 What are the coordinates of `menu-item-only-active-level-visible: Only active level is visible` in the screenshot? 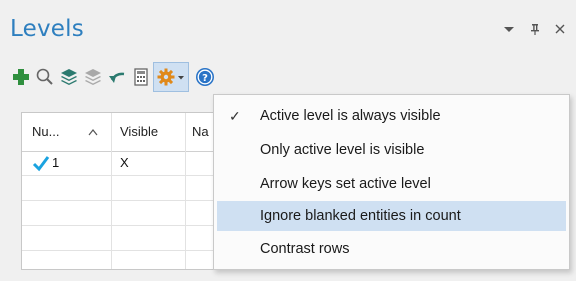 It's located at (391, 150).